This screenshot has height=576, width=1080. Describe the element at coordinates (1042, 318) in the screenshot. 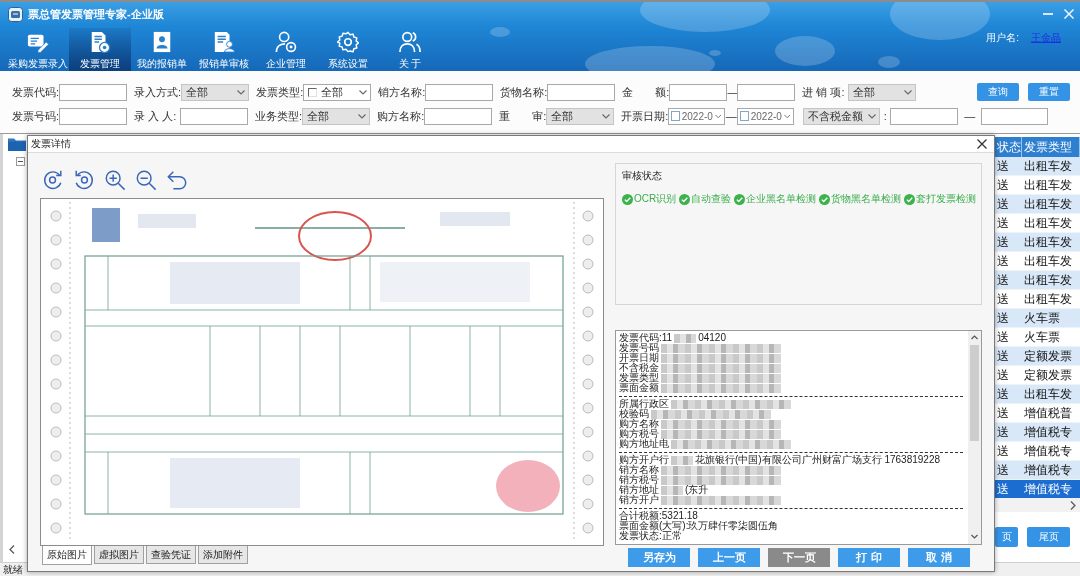

I see `table-cell-text: 火车票` at that location.